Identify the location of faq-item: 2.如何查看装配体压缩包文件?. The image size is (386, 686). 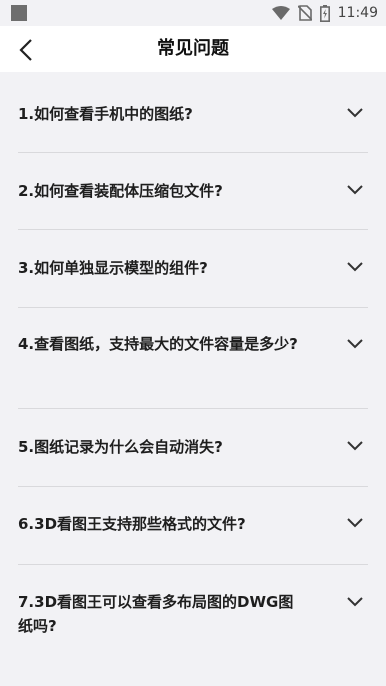
(193, 191).